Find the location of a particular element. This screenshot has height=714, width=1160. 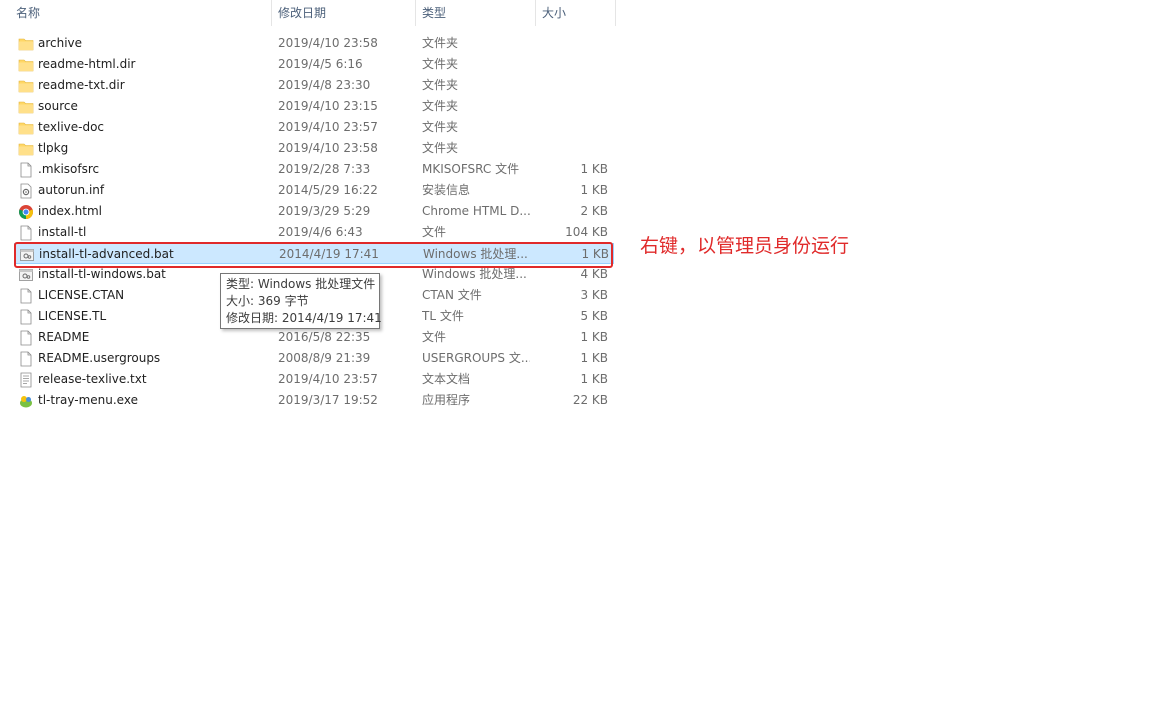

file-type: 应用程序 is located at coordinates (446, 400).